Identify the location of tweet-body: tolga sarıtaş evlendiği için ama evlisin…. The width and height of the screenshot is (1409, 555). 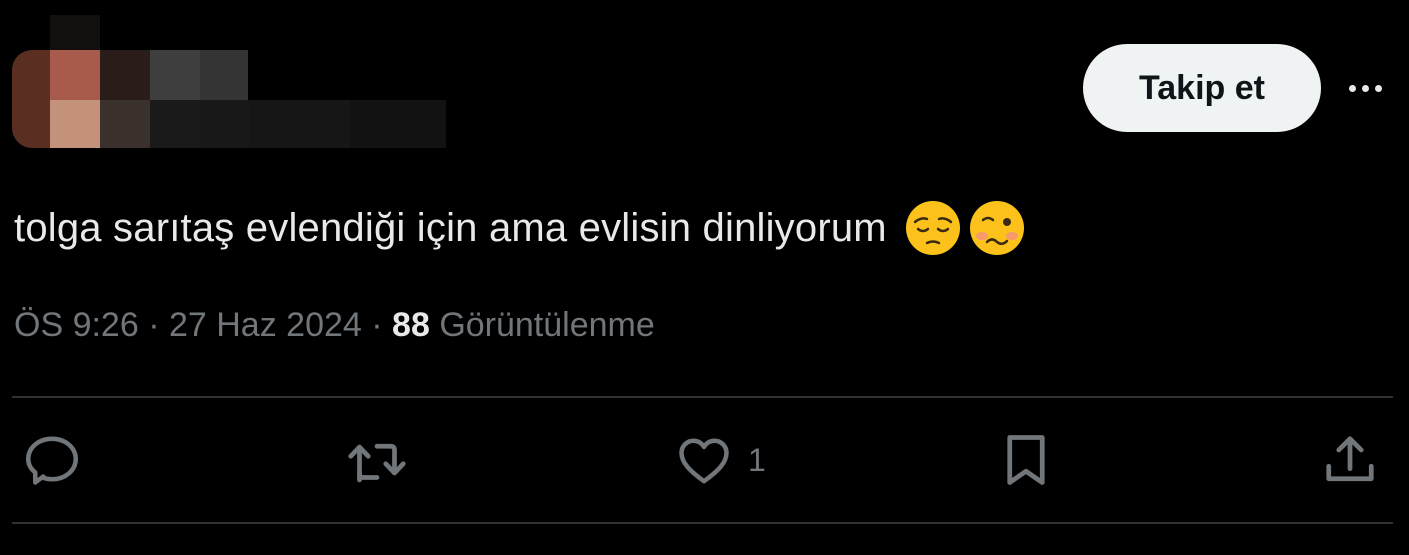
(519, 228).